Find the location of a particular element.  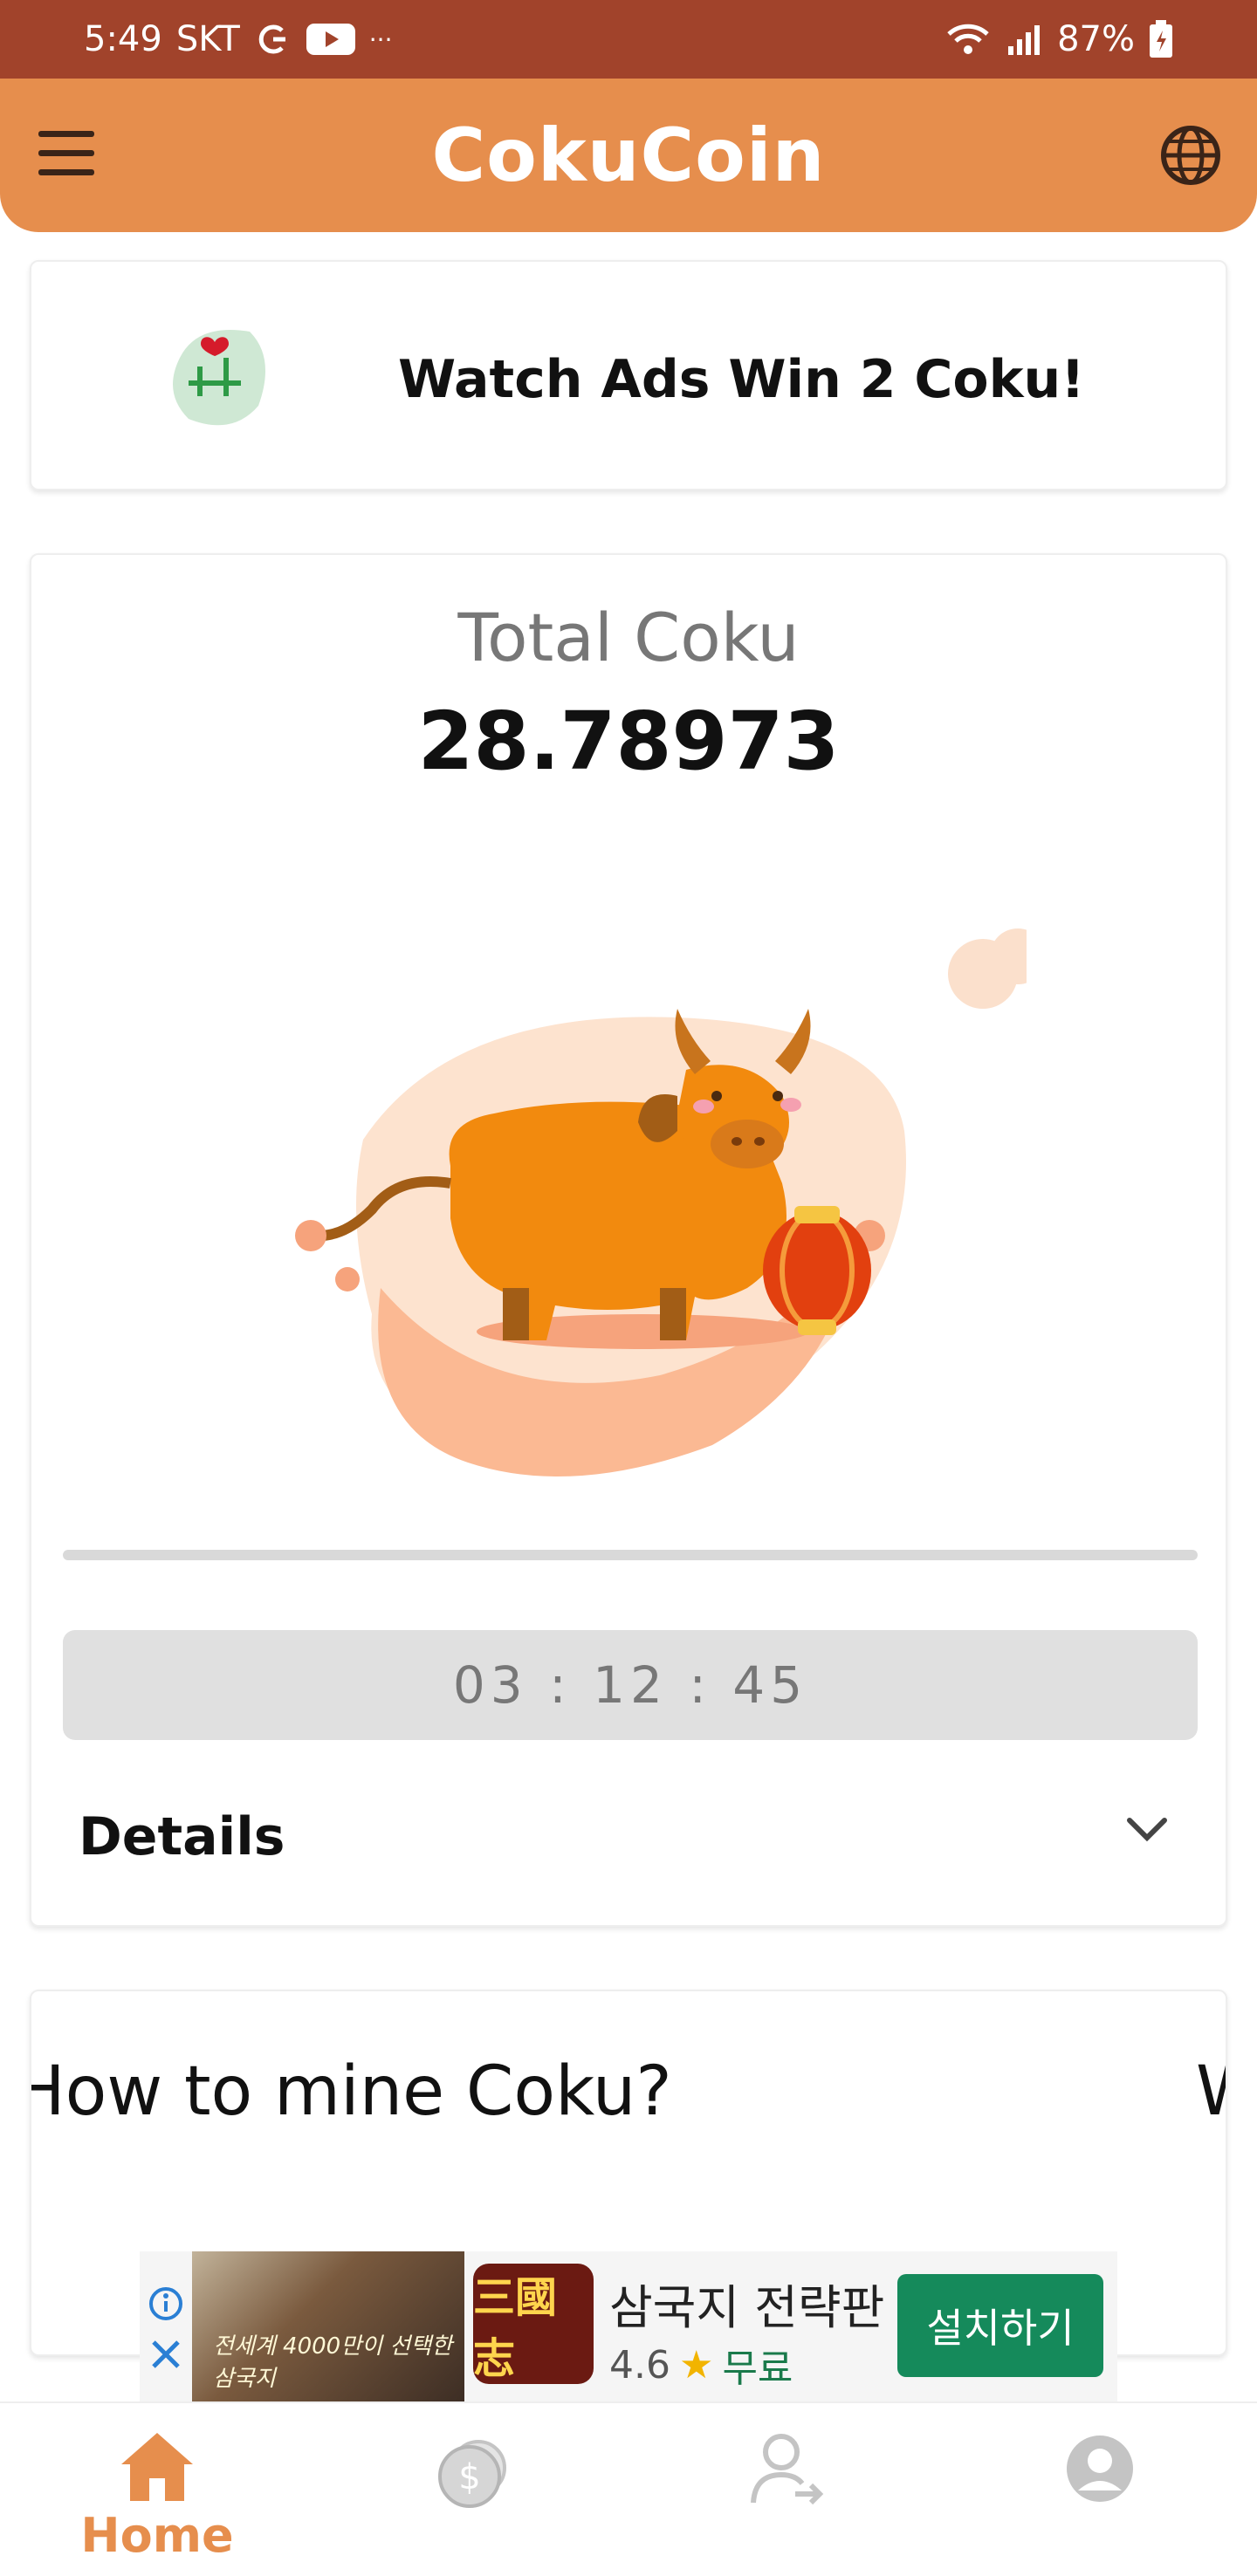

nav-invite is located at coordinates (785, 2499).